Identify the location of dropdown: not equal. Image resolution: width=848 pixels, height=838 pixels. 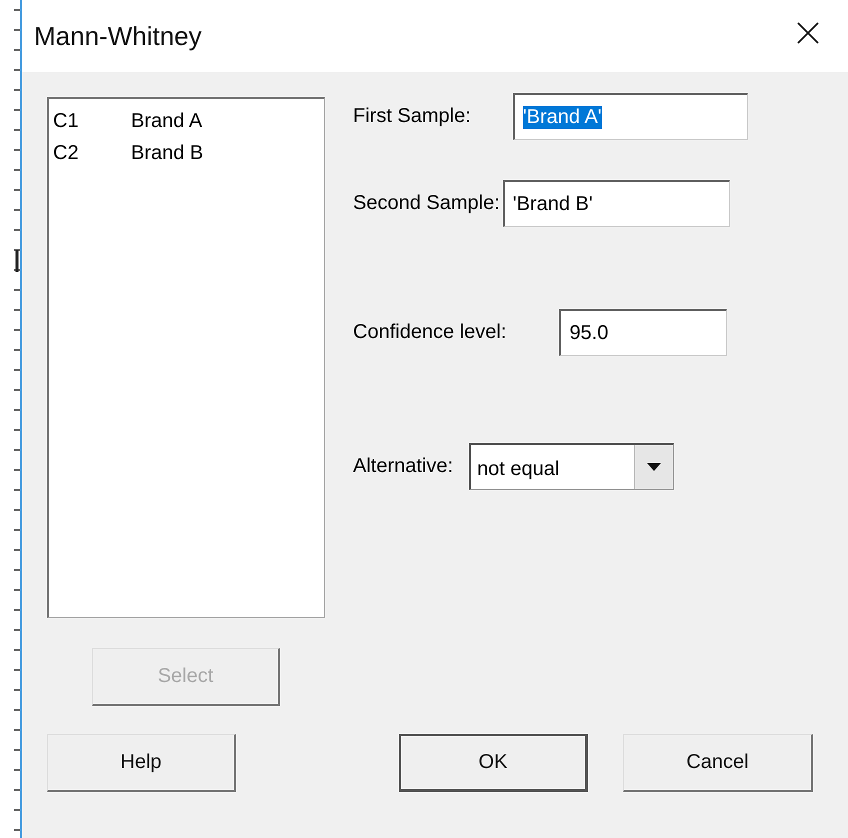
(571, 466).